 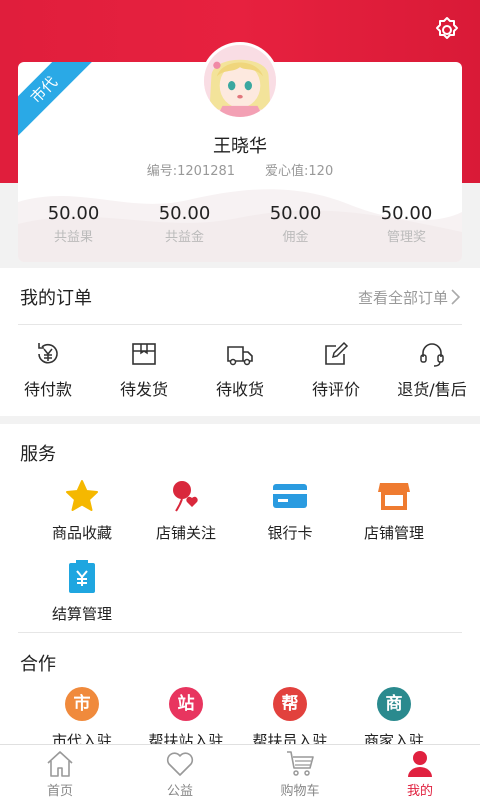 I want to click on service-label: 银行卡, so click(x=290, y=533).